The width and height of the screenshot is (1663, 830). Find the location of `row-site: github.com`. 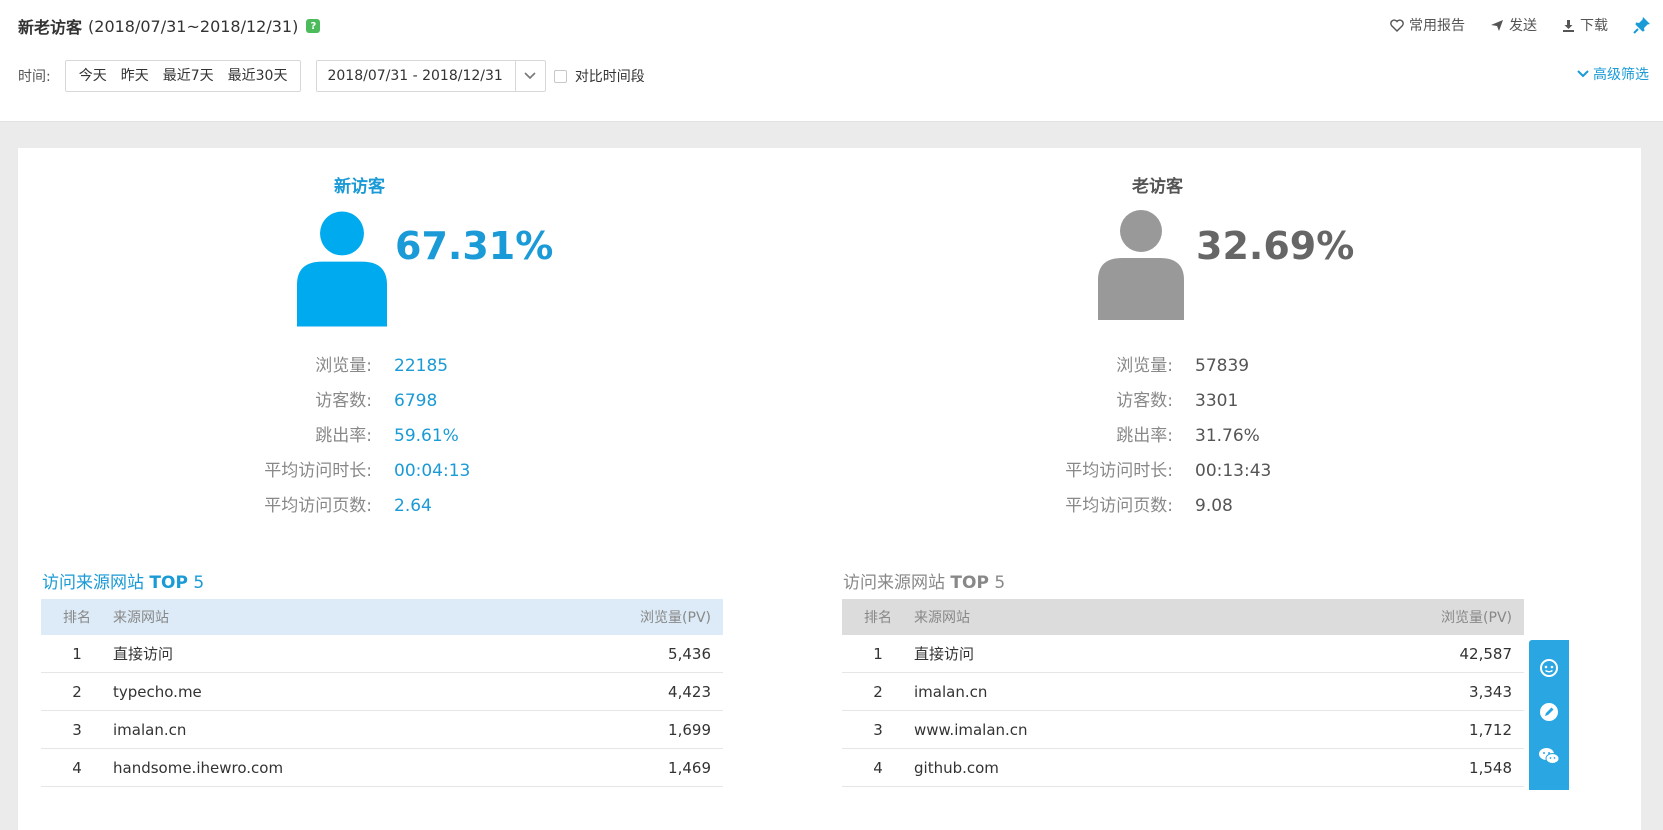

row-site: github.com is located at coordinates (956, 767).